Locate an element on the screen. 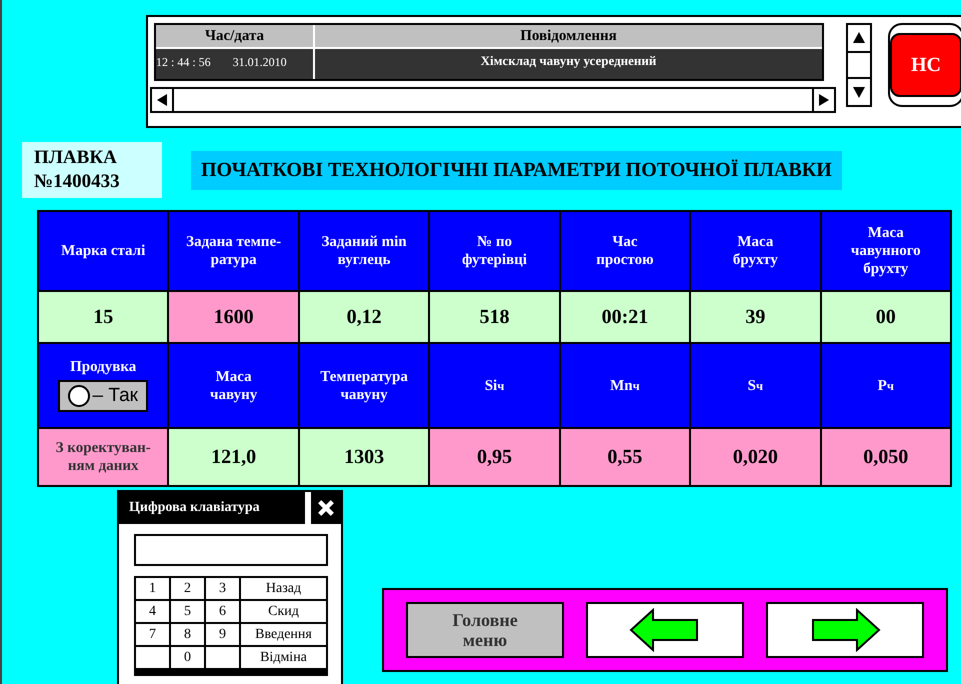  keypad-key: 6 is located at coordinates (222, 611).